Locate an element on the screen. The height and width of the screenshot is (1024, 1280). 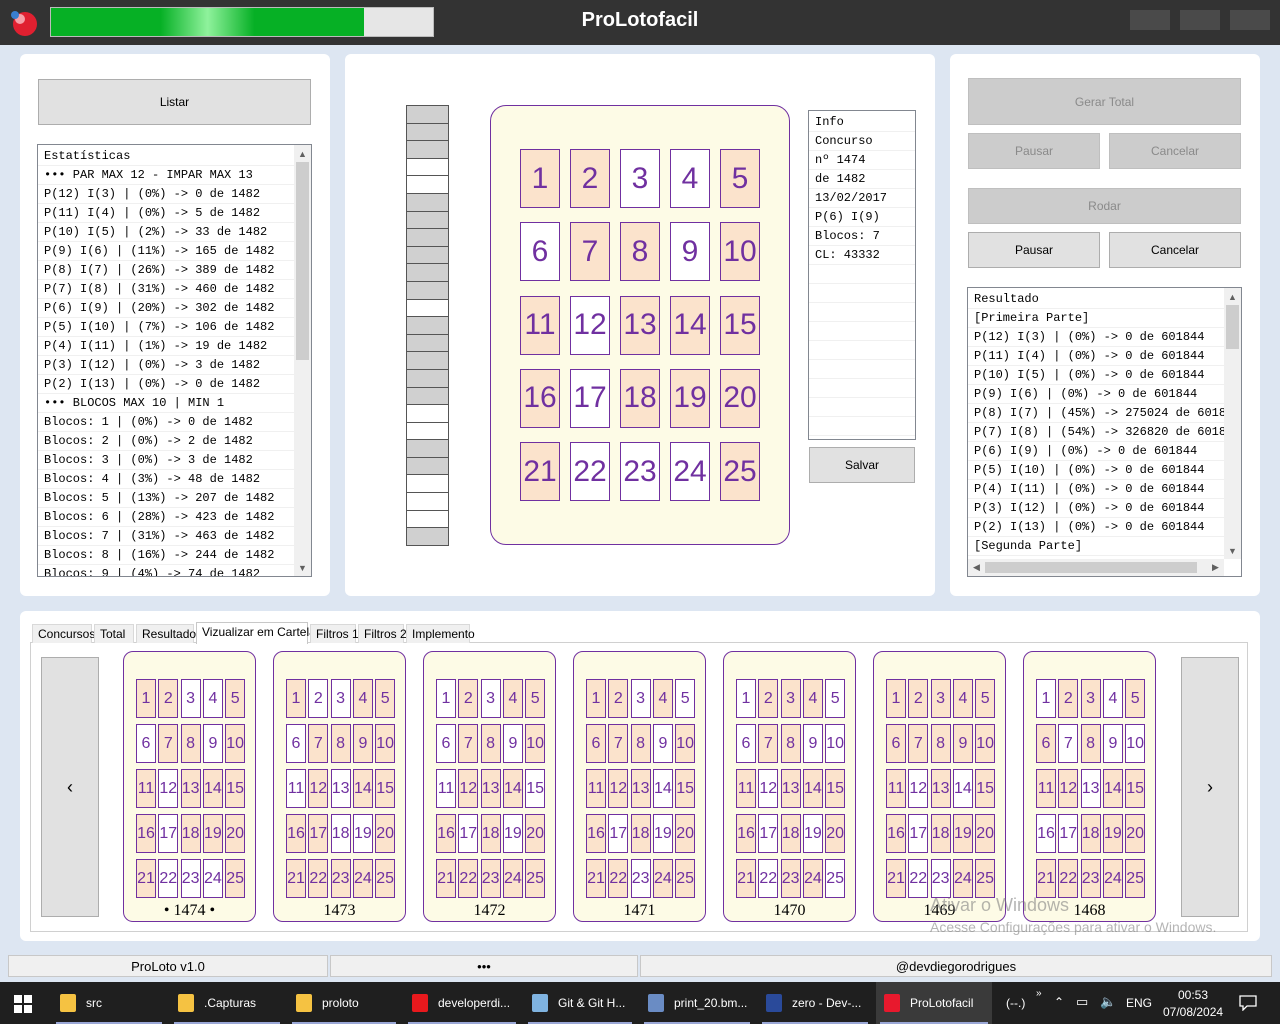
tab-concursos: Concursos is located at coordinates (63, 633).